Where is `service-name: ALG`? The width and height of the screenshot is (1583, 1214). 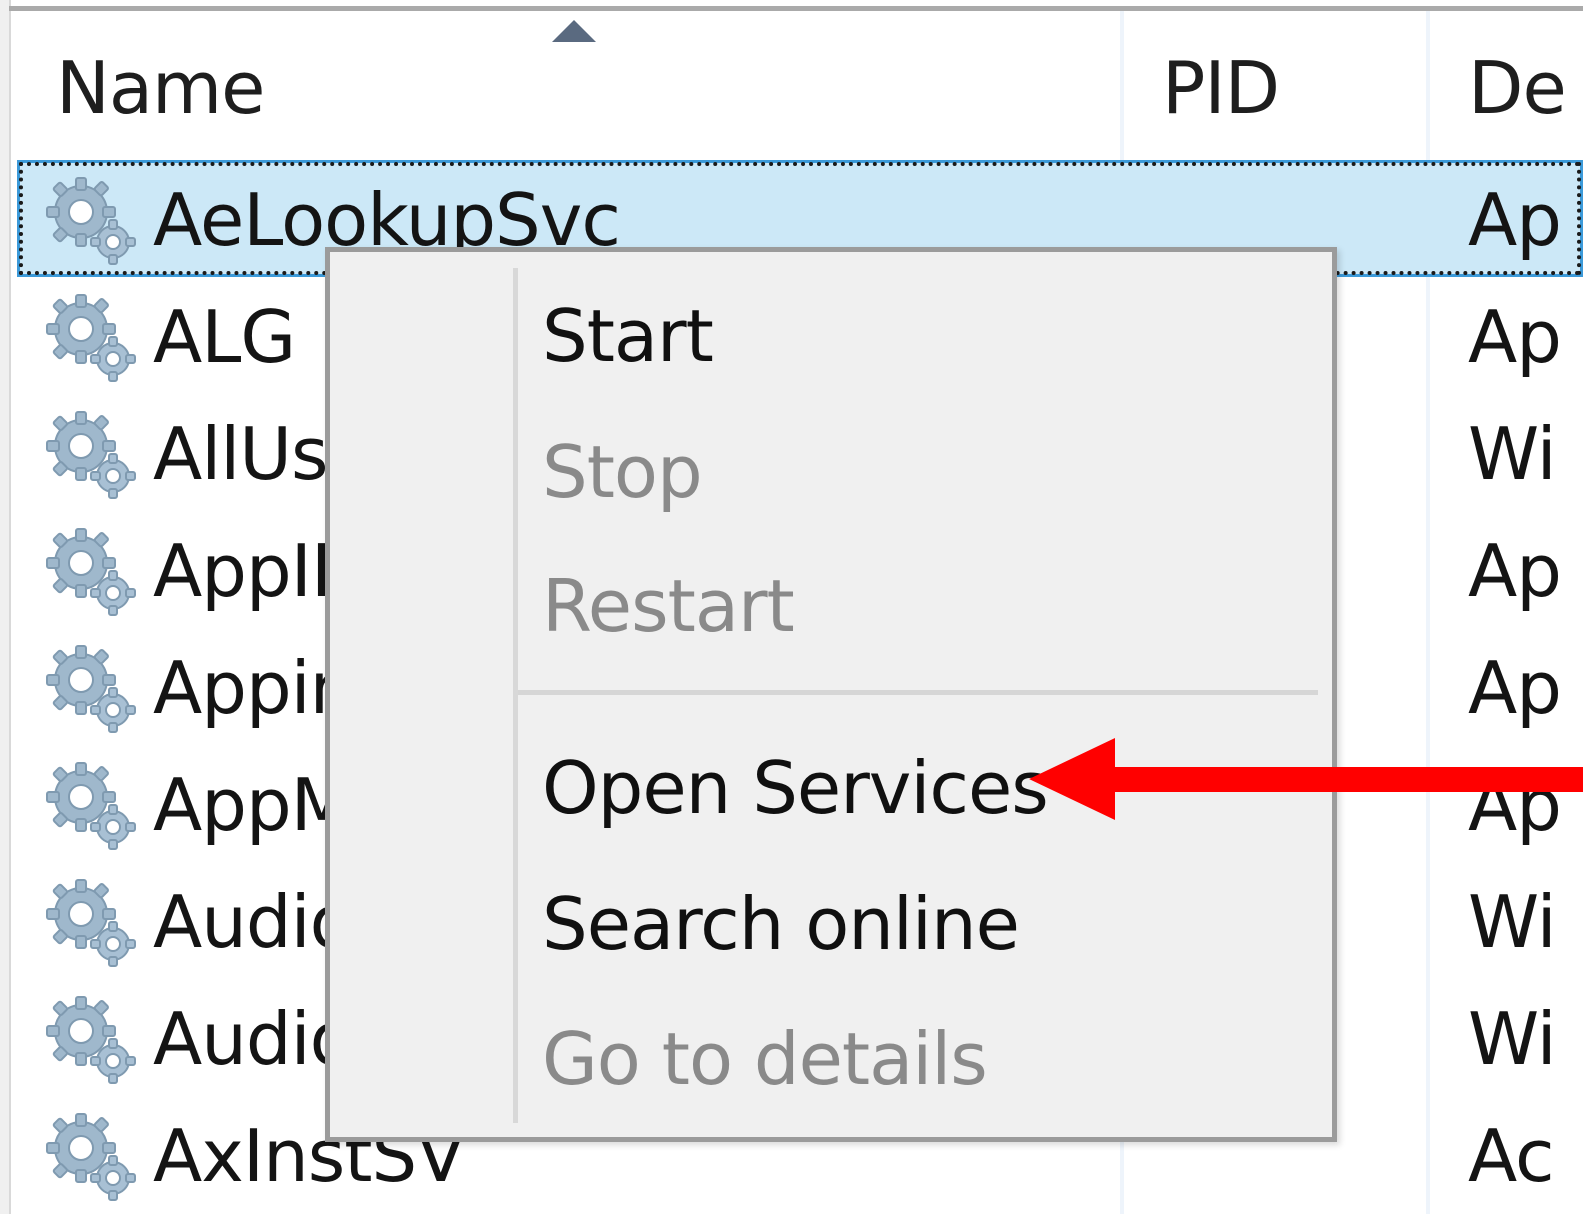 service-name: ALG is located at coordinates (224, 337).